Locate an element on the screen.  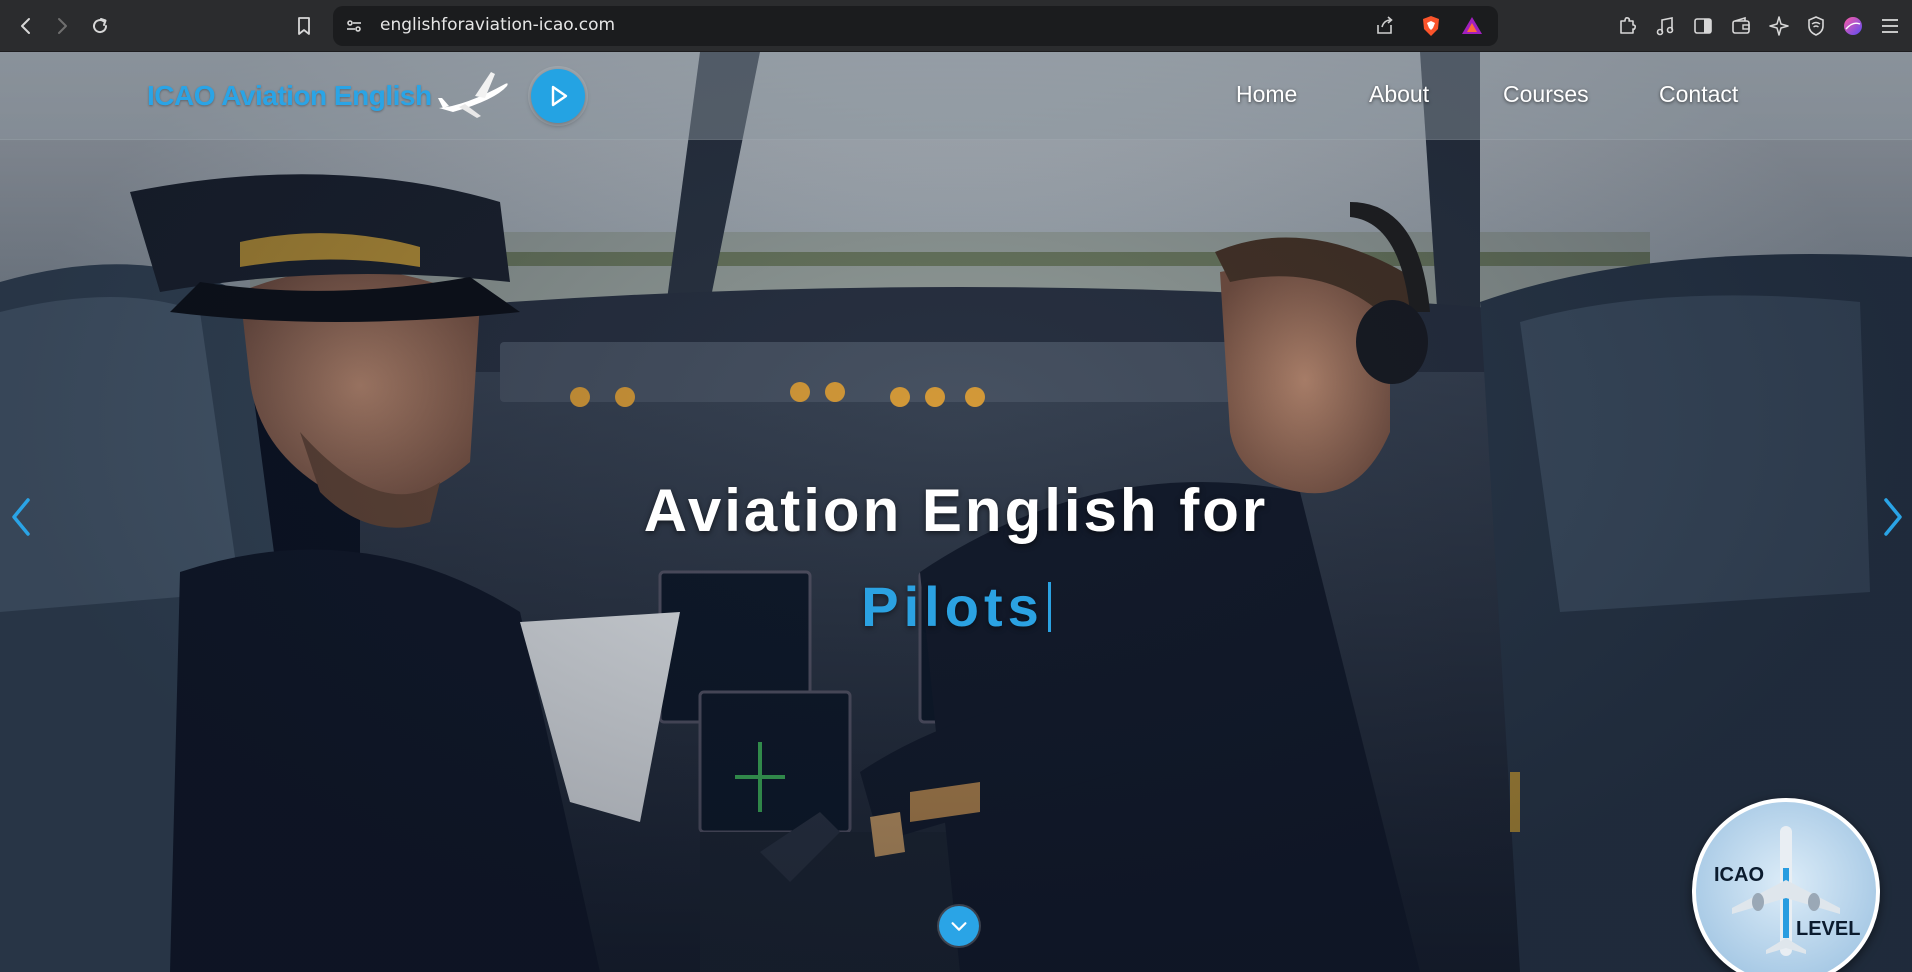
hero-typed-word: Pilots is located at coordinates (956, 606).